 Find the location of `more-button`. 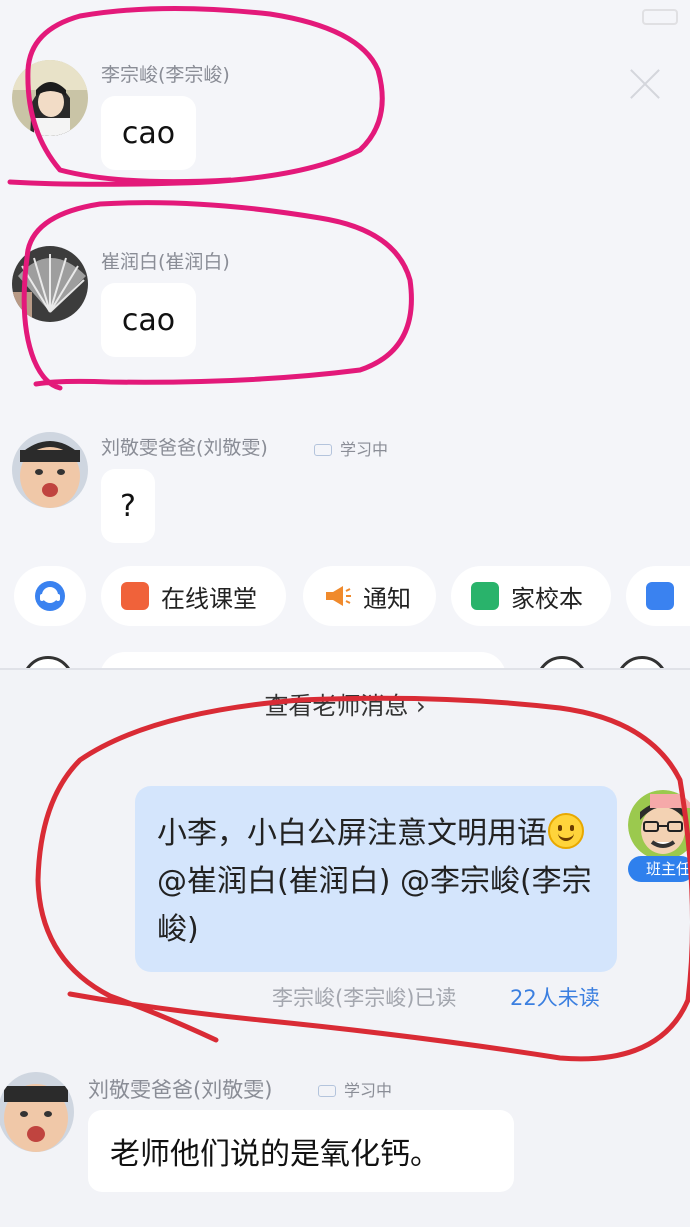

more-button is located at coordinates (642, 662).